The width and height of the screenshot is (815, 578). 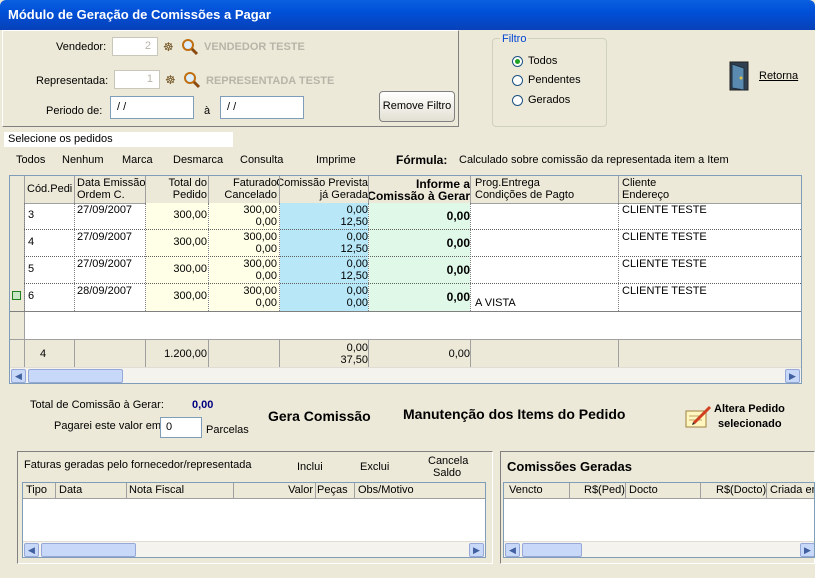 What do you see at coordinates (447, 473) in the screenshot?
I see `cancela-saldo-line2: Saldo` at bounding box center [447, 473].